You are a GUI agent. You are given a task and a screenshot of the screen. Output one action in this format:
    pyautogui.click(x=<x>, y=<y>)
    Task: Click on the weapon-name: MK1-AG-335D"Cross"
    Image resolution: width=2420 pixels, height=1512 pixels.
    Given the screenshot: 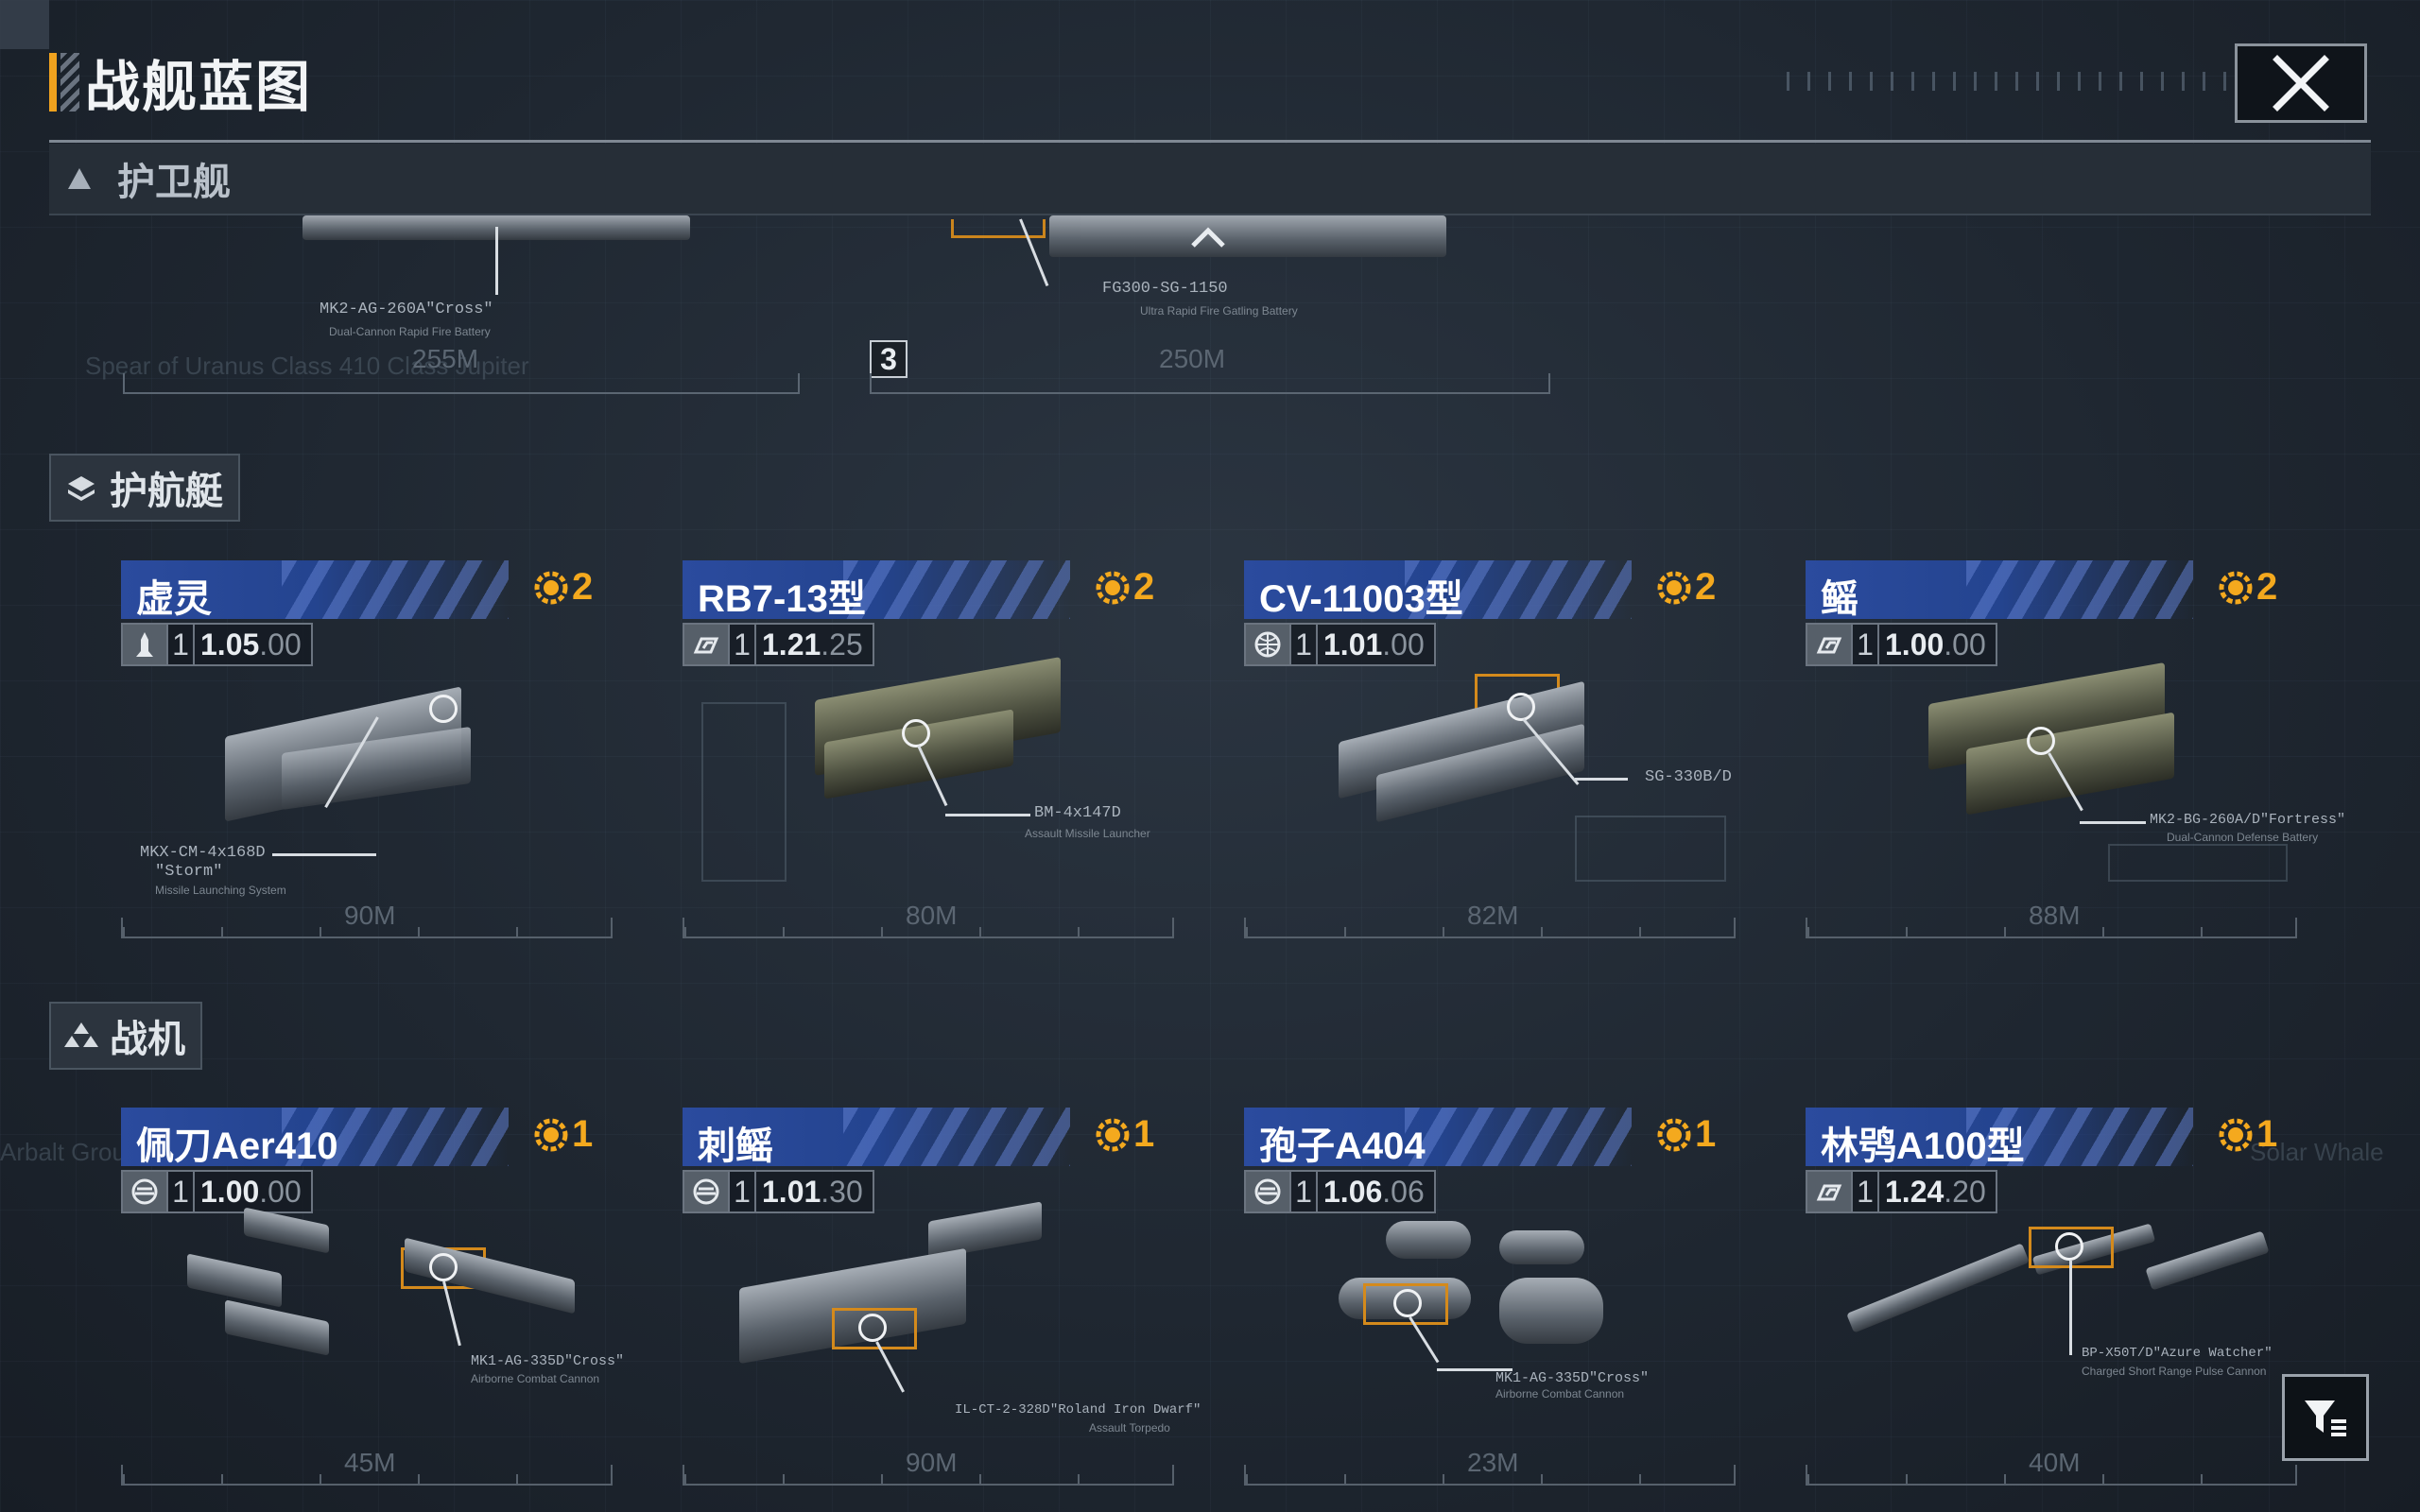 What is the action you would take?
    pyautogui.click(x=548, y=1361)
    